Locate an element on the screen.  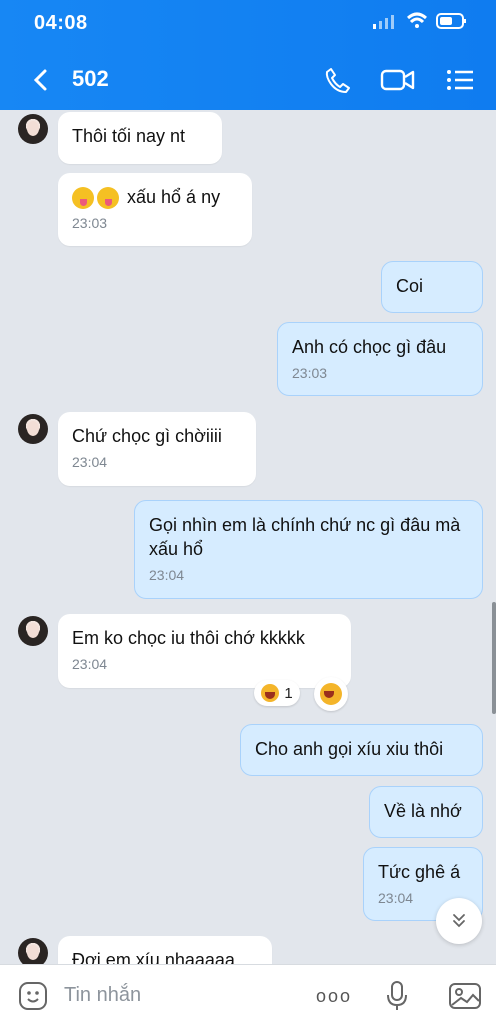
back-icon is located at coordinates (40, 80).